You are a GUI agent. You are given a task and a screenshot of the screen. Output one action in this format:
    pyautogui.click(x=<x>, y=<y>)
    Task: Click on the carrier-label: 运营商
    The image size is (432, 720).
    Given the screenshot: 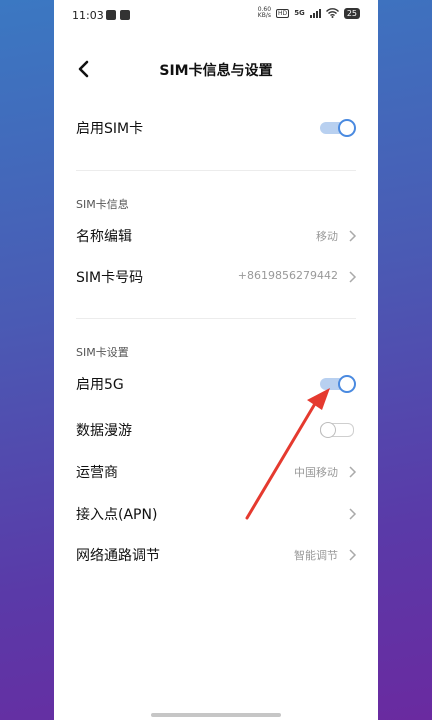 What is the action you would take?
    pyautogui.click(x=97, y=473)
    